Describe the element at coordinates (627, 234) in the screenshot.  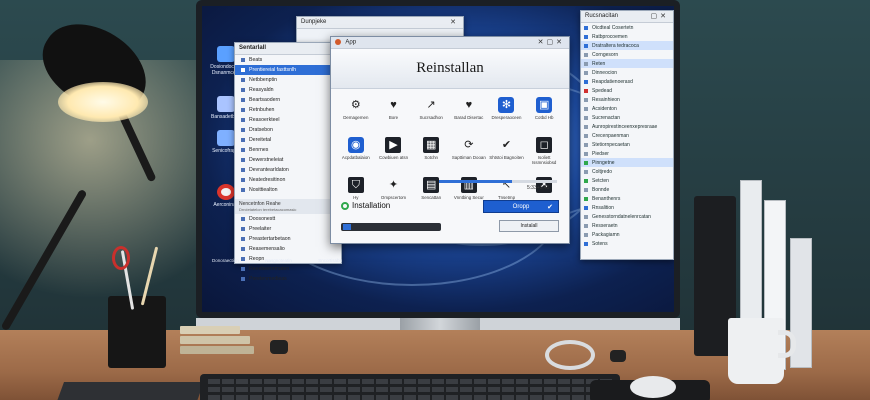
I see `panel-item: Packagiamn` at that location.